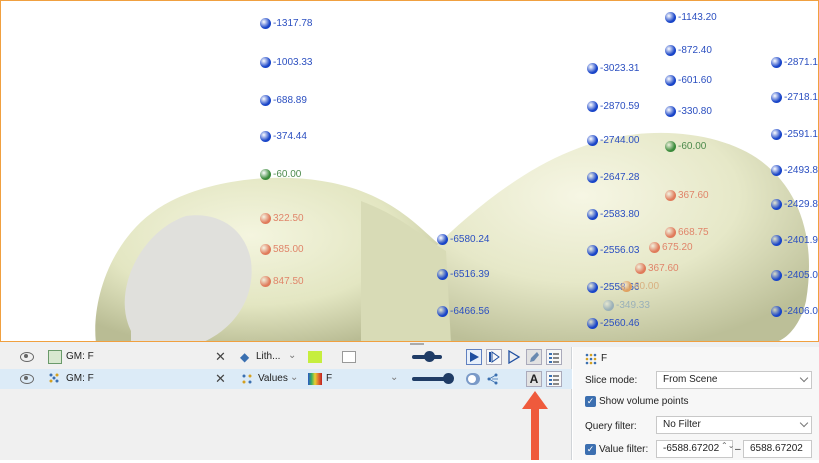 The height and width of the screenshot is (463, 819). I want to click on point-value-label: -2556.03, so click(620, 250).